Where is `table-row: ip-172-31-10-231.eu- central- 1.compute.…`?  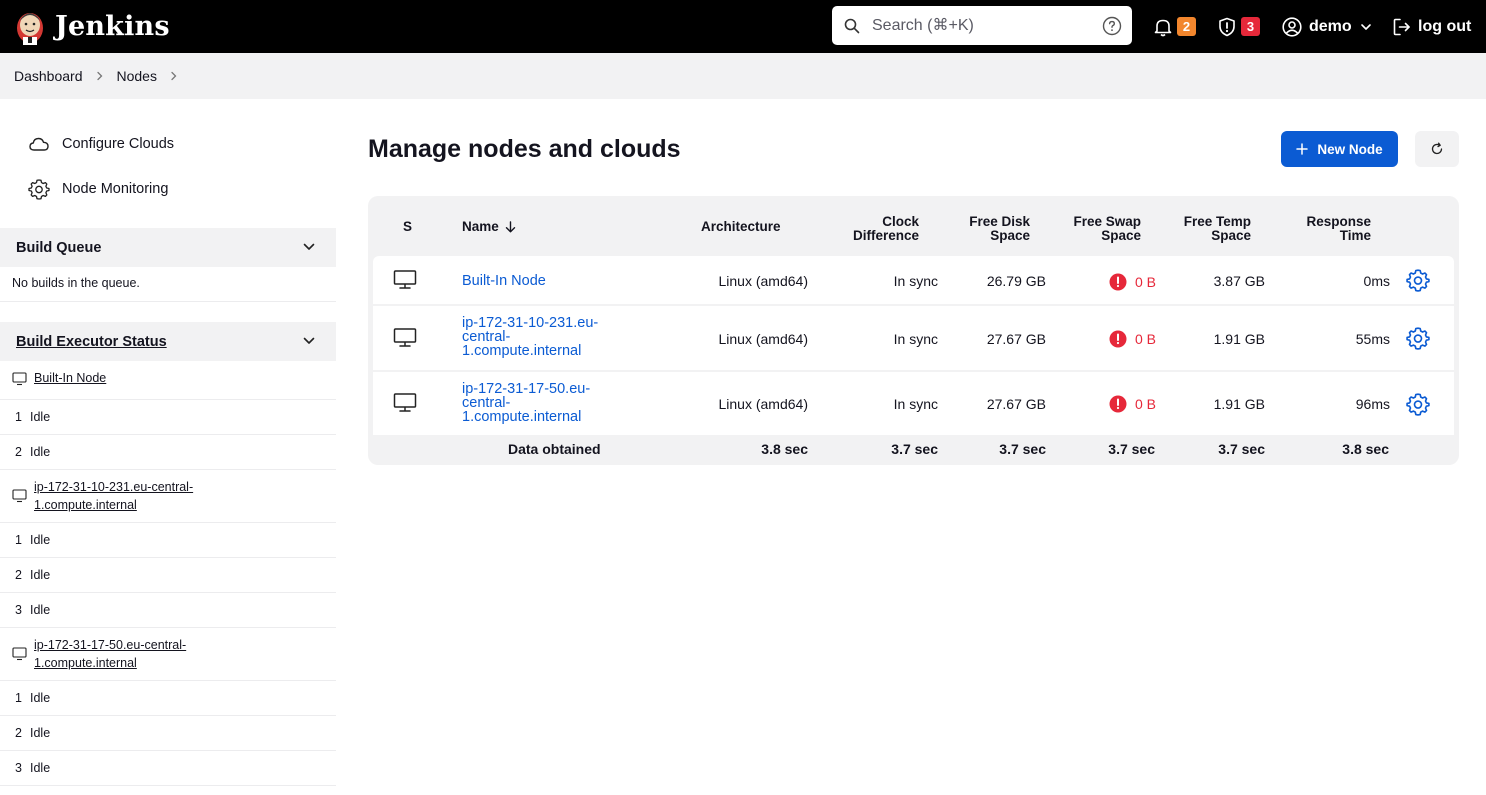 table-row: ip-172-31-10-231.eu- central- 1.compute.… is located at coordinates (913, 338).